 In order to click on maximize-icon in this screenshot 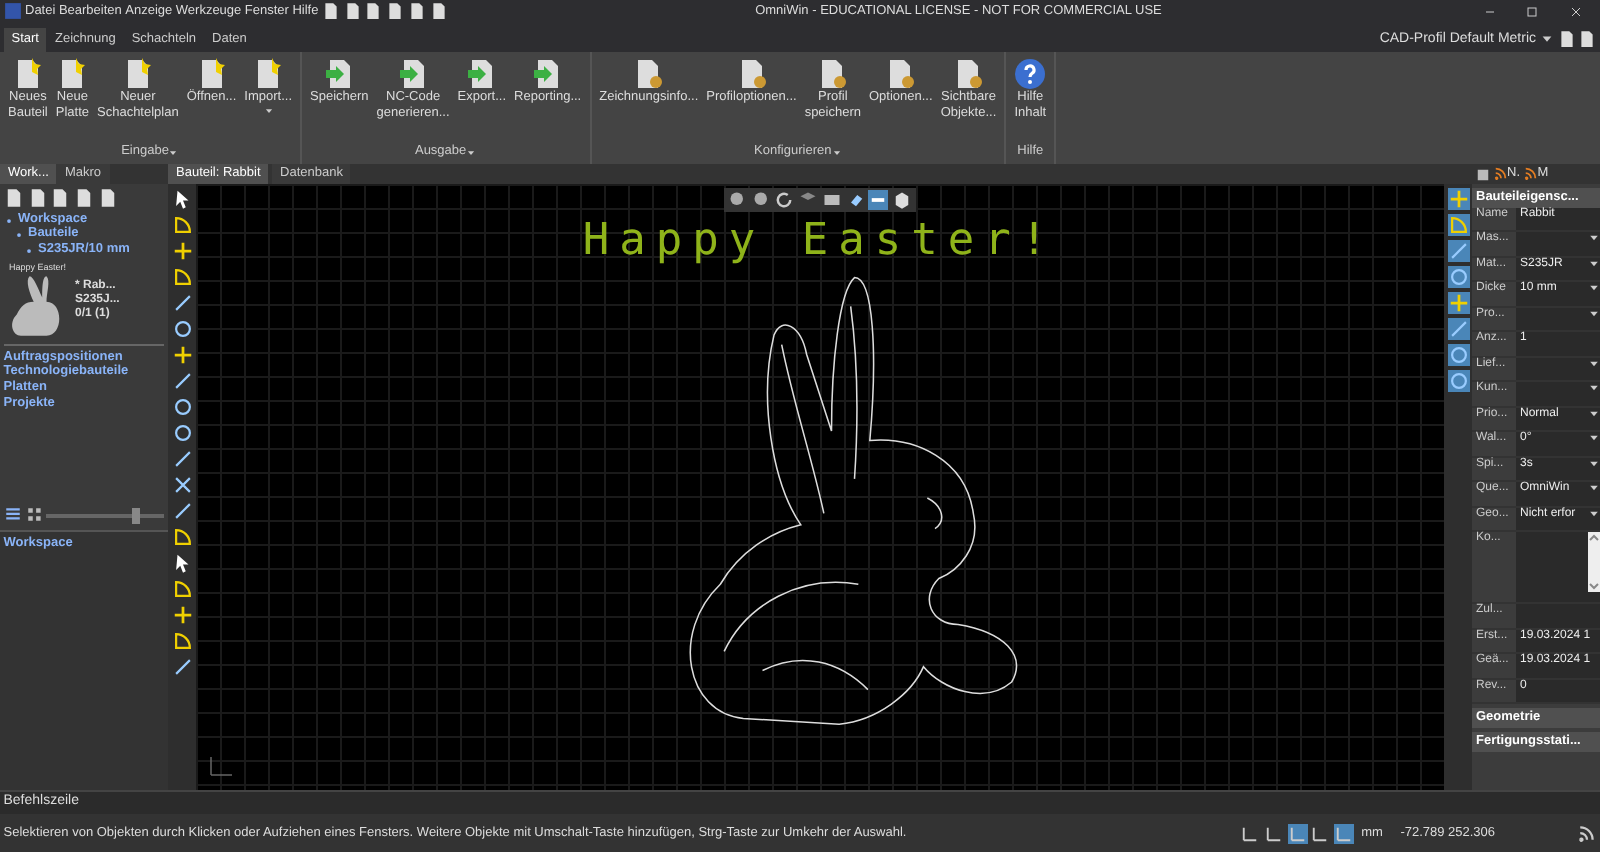, I will do `click(1532, 11)`.